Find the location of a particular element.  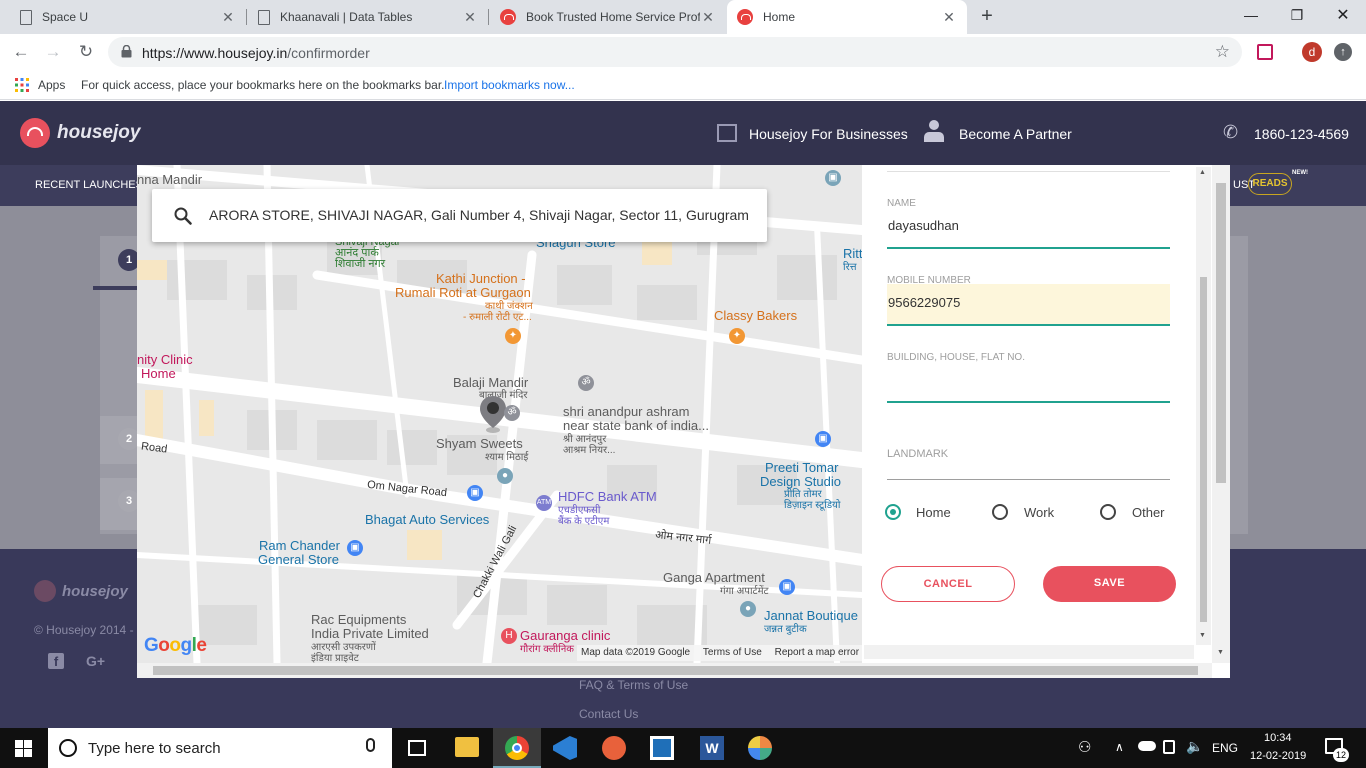

recent-launches-link: RECENT LAUNCHES is located at coordinates (89, 185).